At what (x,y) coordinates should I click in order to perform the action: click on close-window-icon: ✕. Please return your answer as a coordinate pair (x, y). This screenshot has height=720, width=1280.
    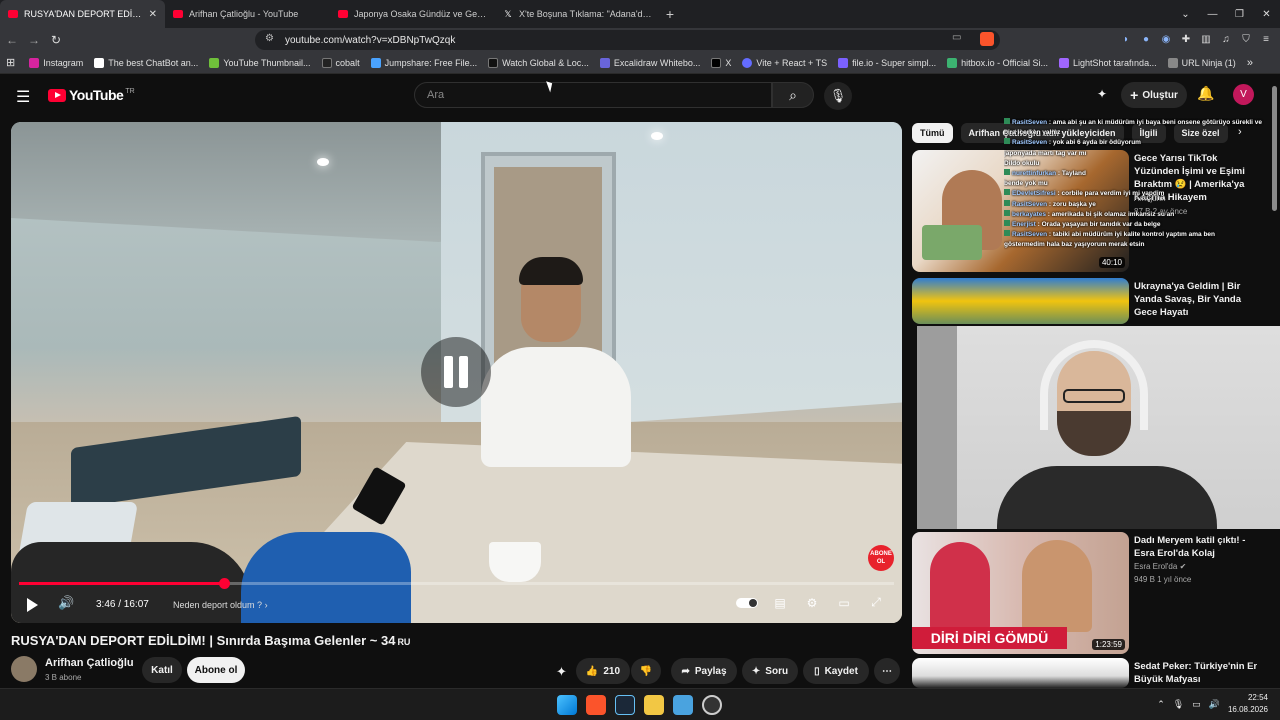
    Looking at the image, I should click on (1266, 14).